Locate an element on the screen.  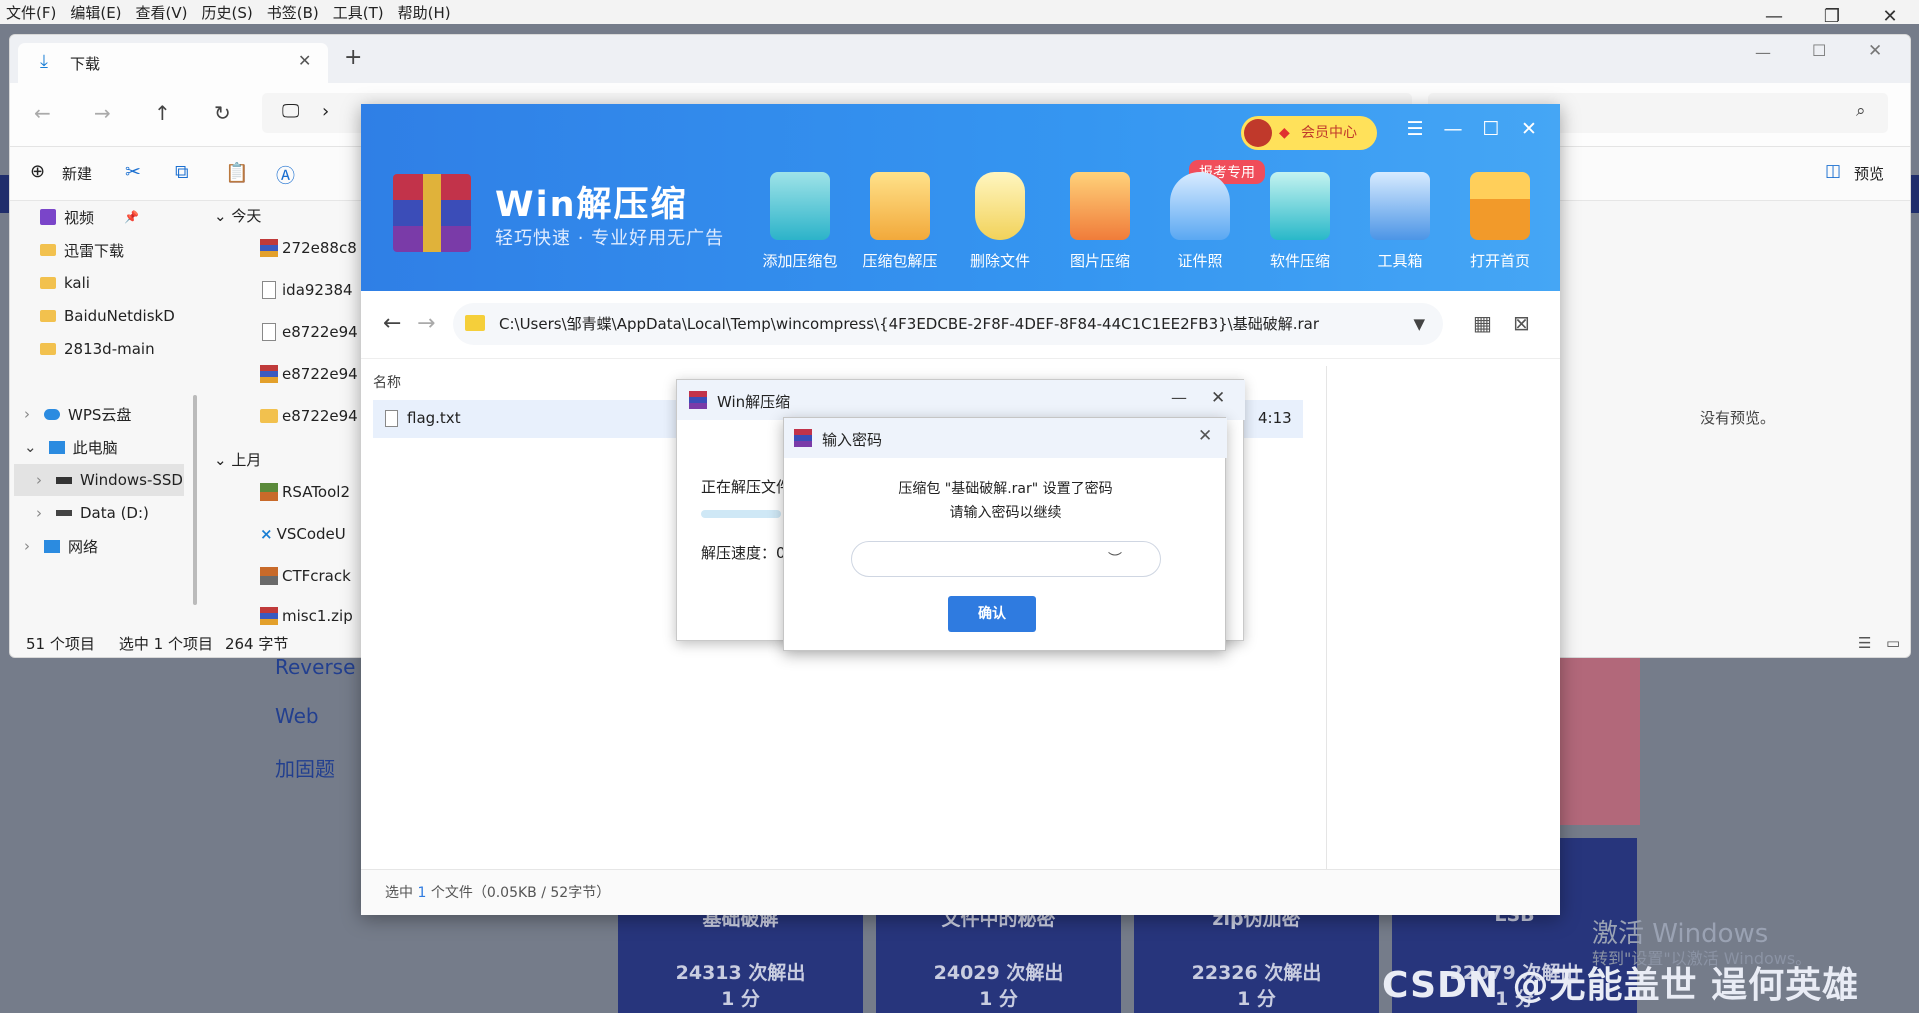
pin-icon: 📌 is located at coordinates (131, 217).